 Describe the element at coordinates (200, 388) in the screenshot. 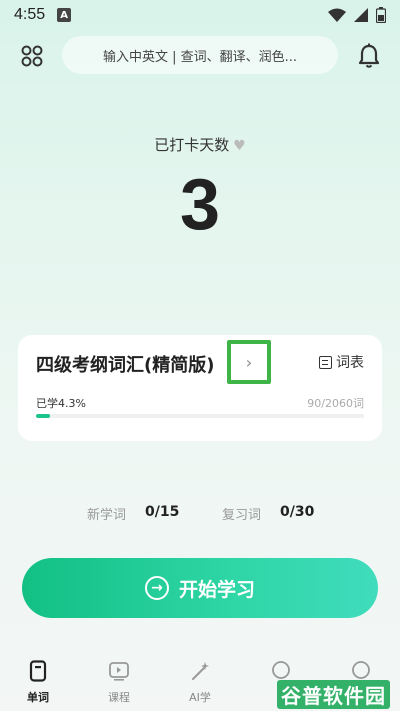

I see `wordbook-card: 四级考纲词汇(精简版) › 词表 已学4.3% 90/2060词` at that location.